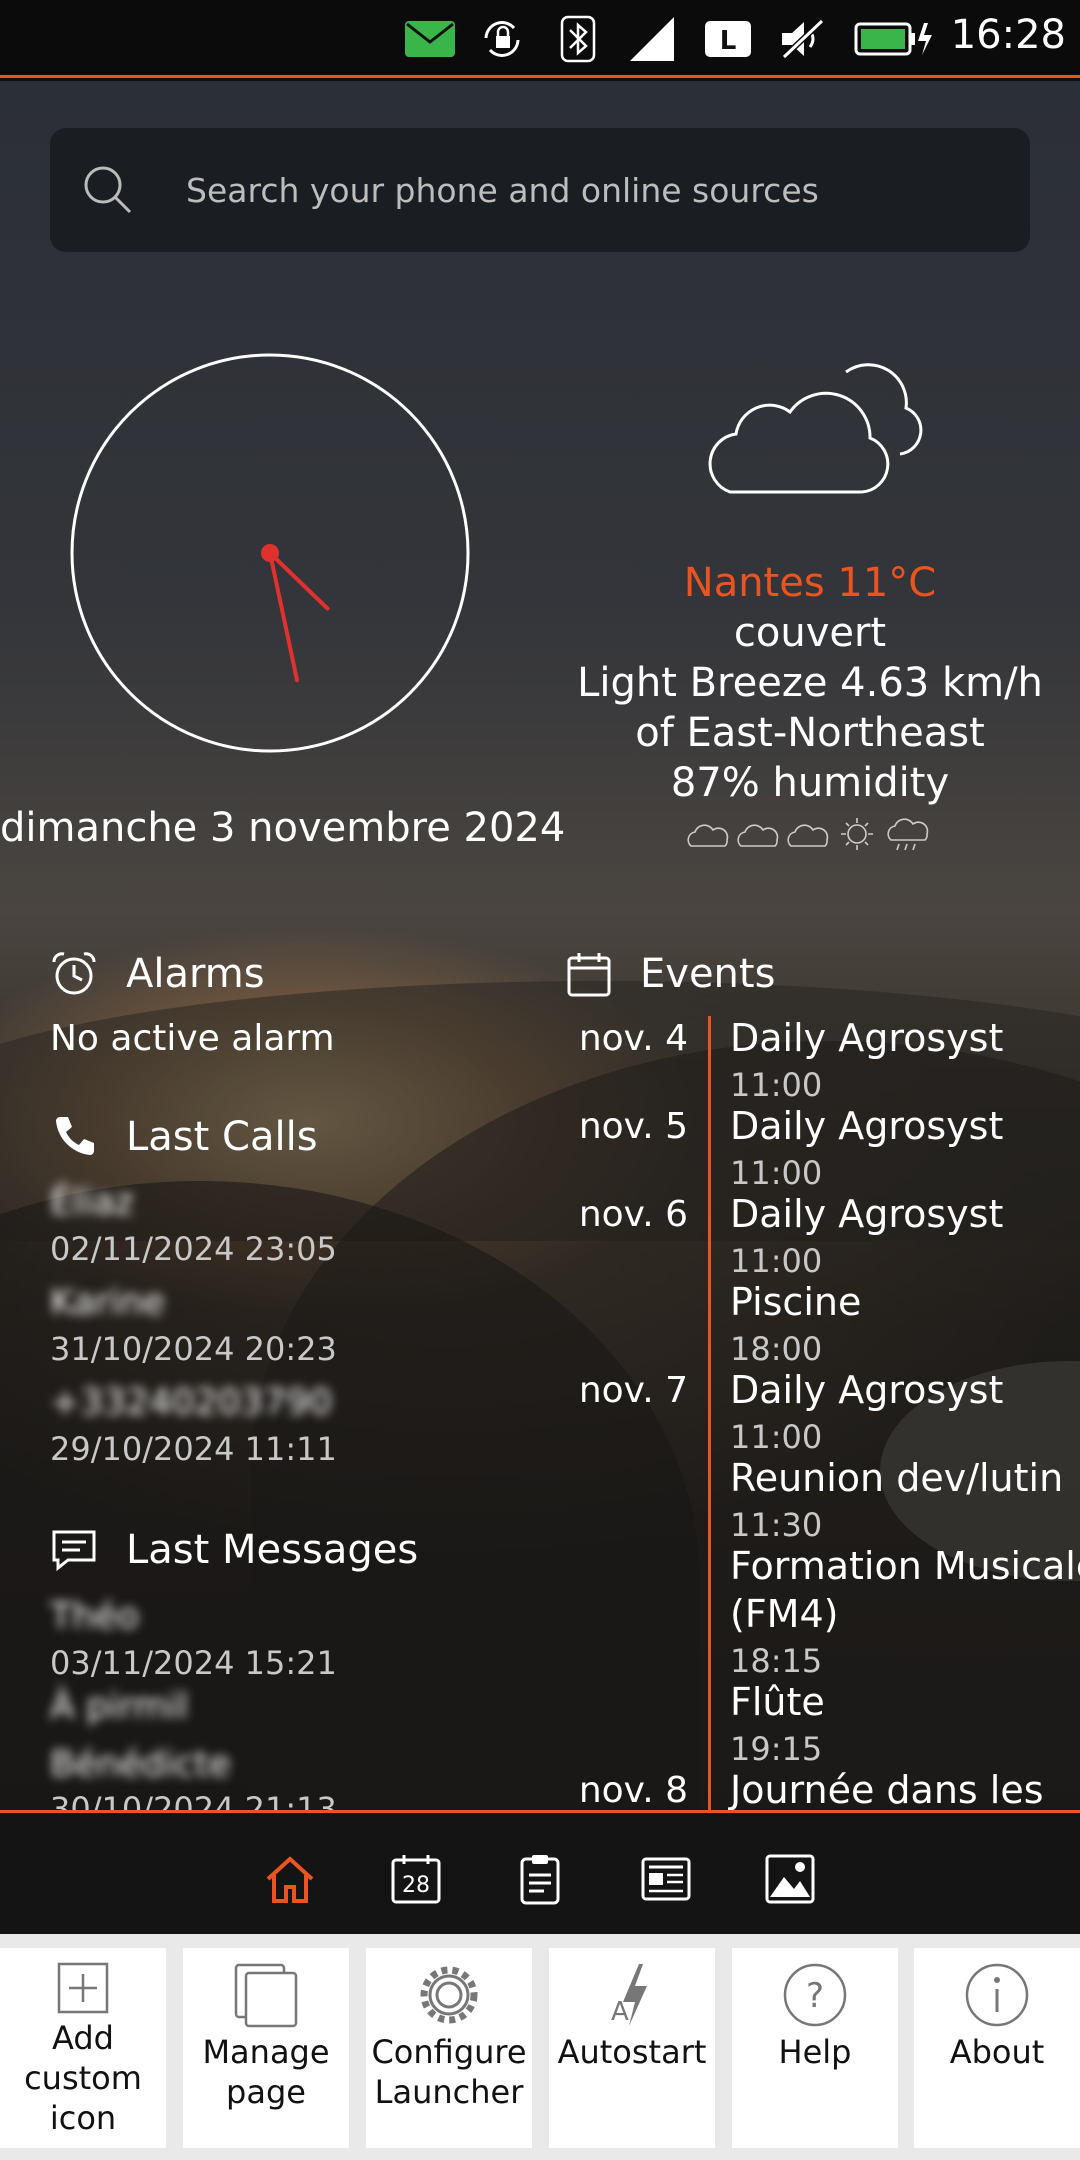  Describe the element at coordinates (596, 190) in the screenshot. I see `search-input` at that location.